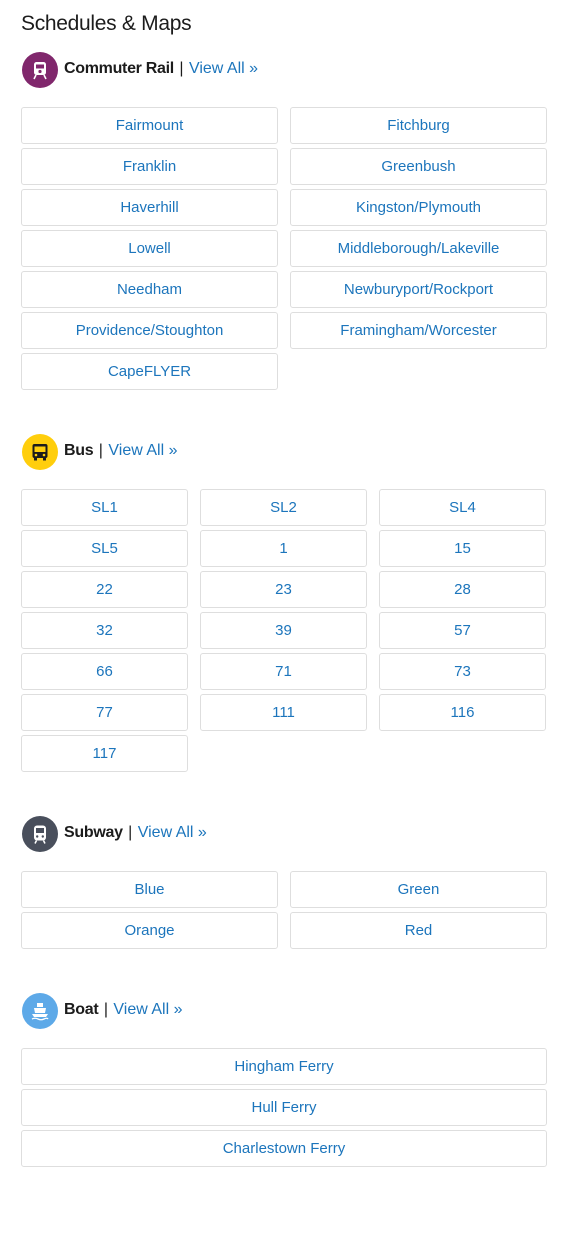 This screenshot has width=568, height=1240. I want to click on route-button-sl1: SL1, so click(104, 507).